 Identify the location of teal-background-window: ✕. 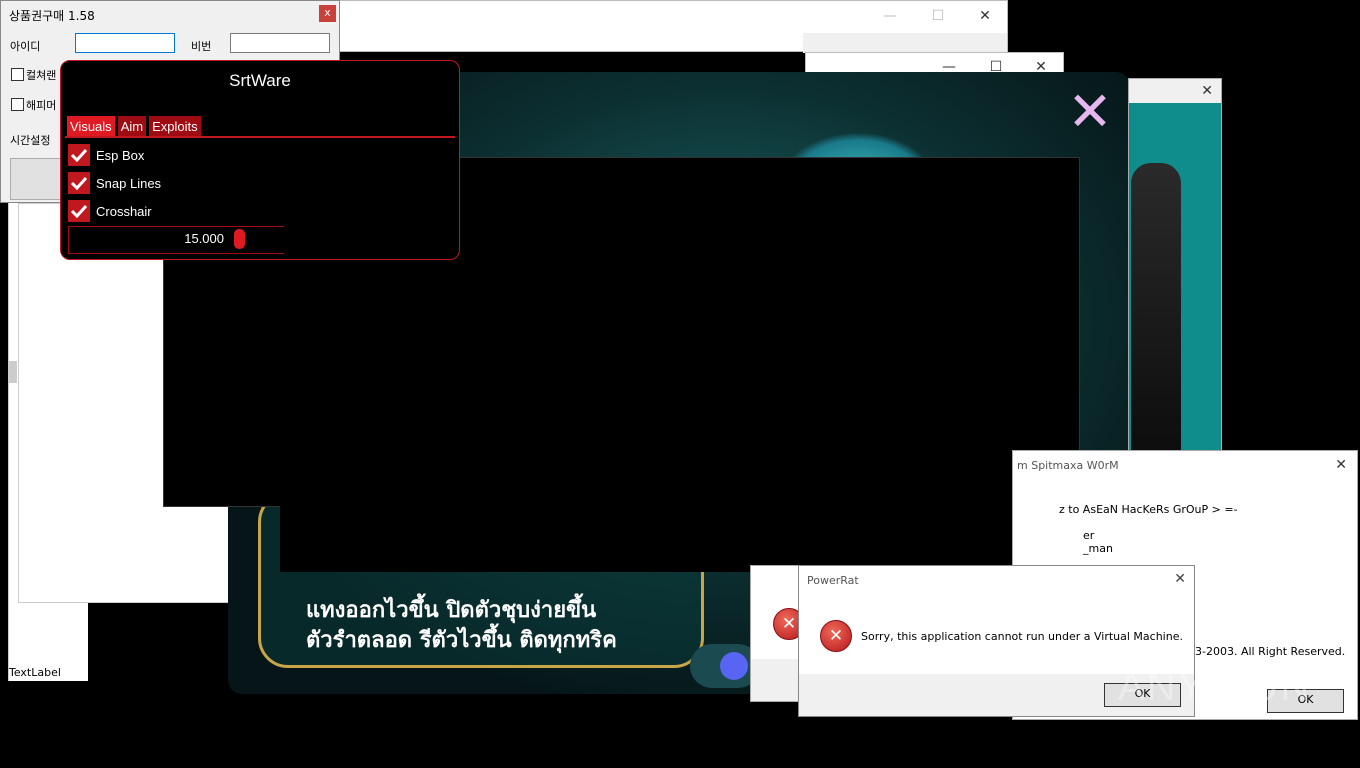
(1175, 270).